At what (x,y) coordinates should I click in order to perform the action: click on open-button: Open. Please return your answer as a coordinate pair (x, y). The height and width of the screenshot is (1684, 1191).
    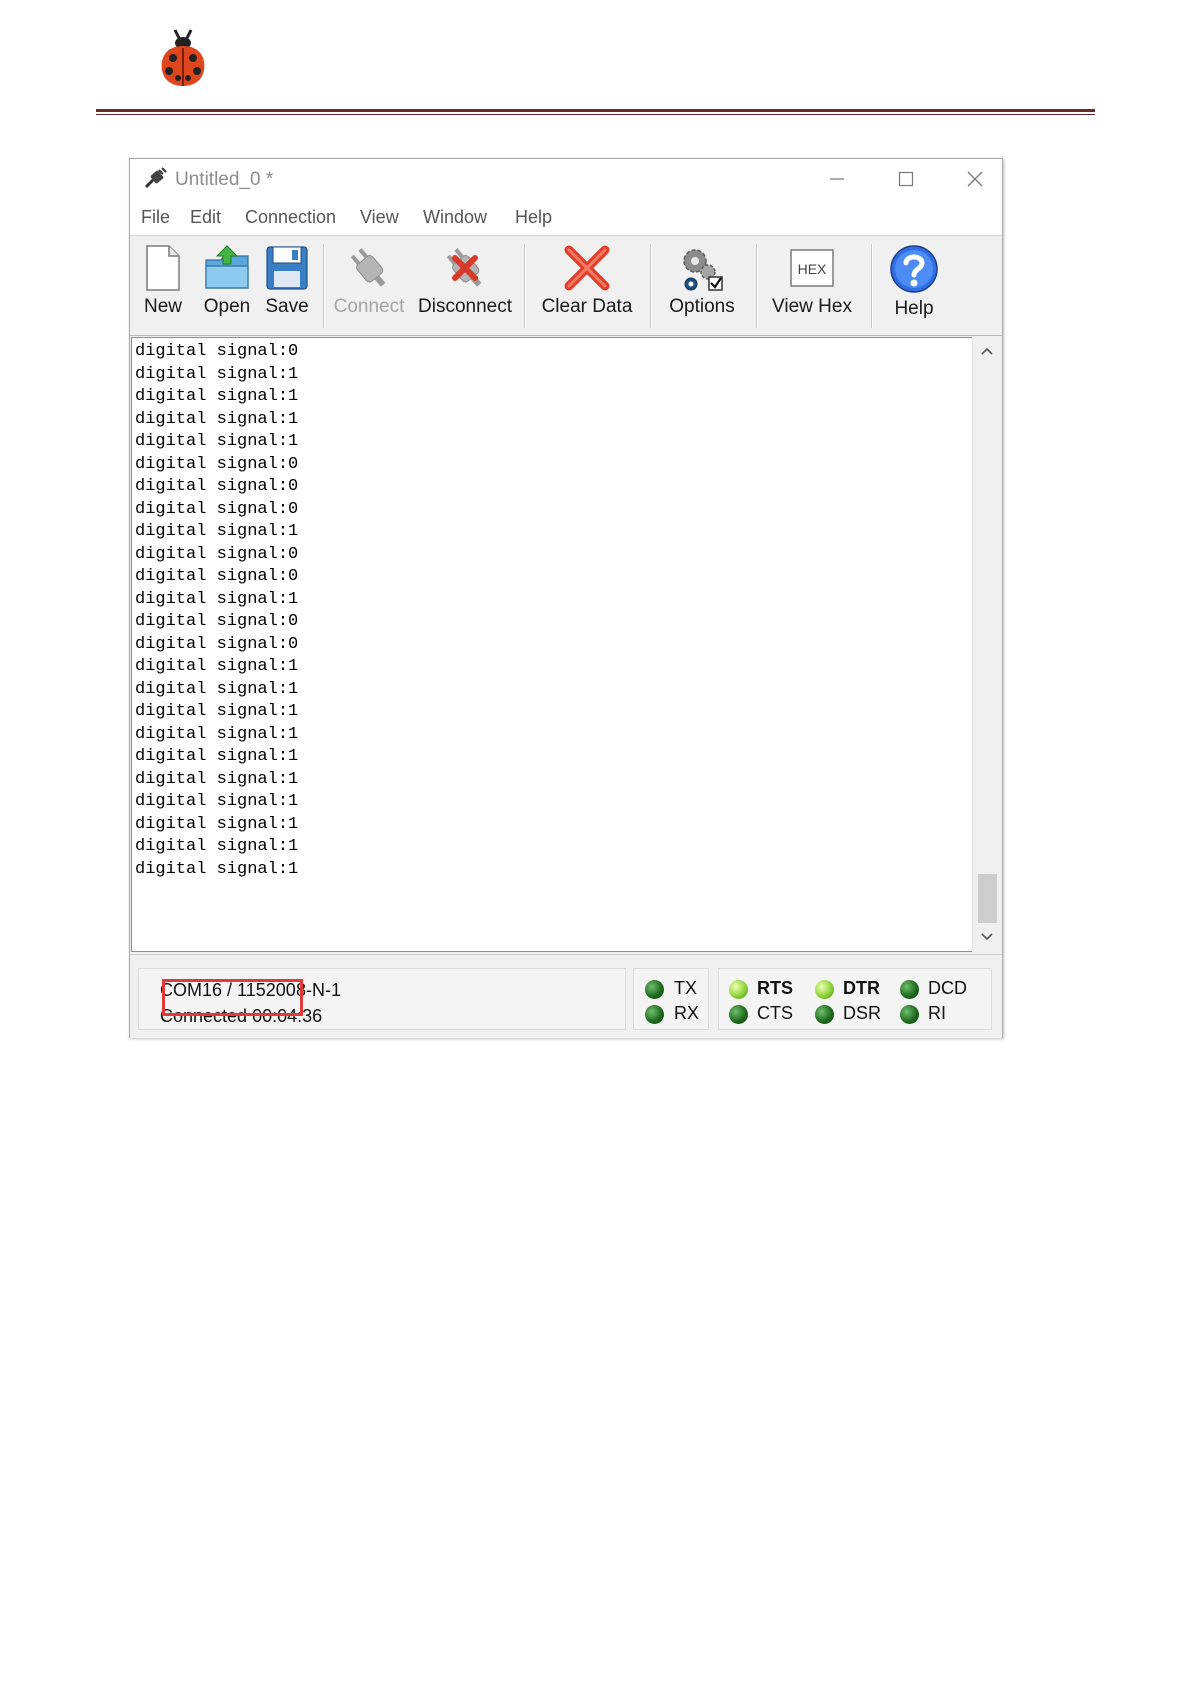
    Looking at the image, I should click on (227, 285).